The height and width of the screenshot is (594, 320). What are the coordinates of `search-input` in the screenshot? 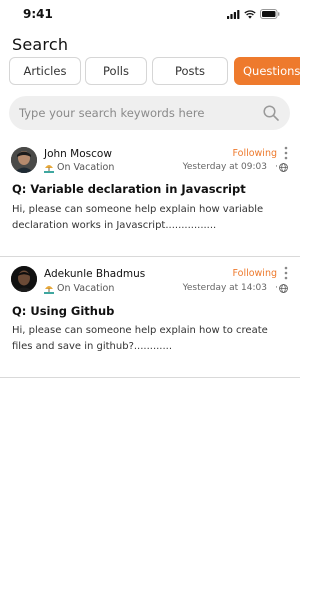 It's located at (139, 113).